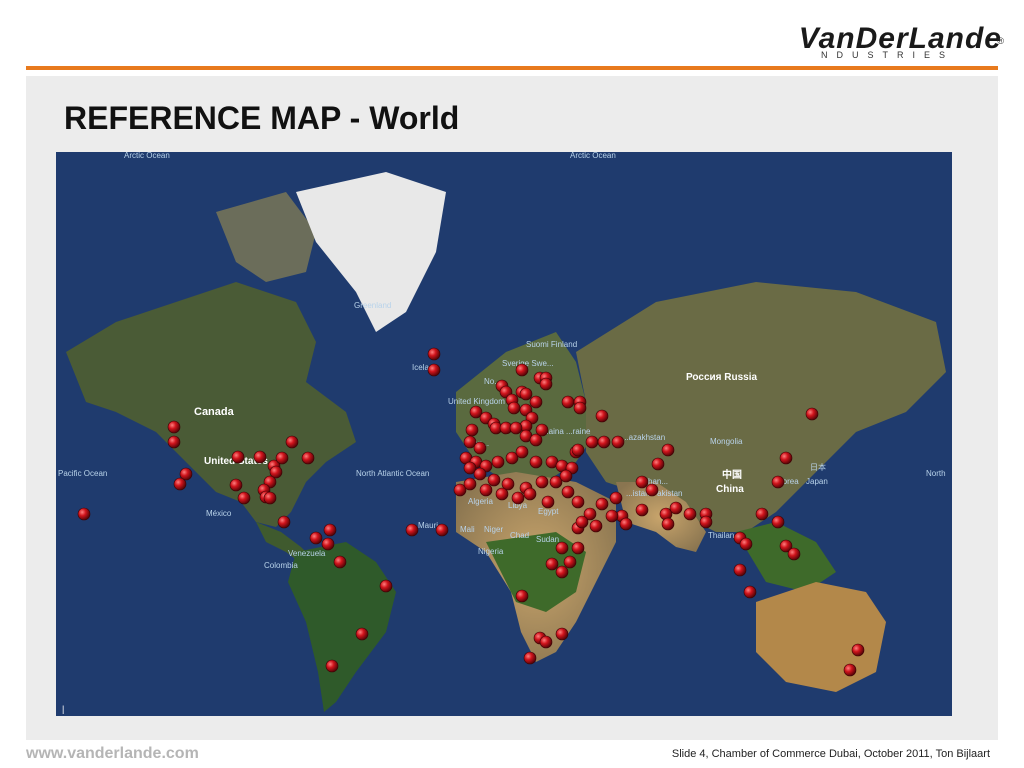 The height and width of the screenshot is (768, 1024). What do you see at coordinates (476, 401) in the screenshot?
I see `label-united-kingdom: United Kingdom` at bounding box center [476, 401].